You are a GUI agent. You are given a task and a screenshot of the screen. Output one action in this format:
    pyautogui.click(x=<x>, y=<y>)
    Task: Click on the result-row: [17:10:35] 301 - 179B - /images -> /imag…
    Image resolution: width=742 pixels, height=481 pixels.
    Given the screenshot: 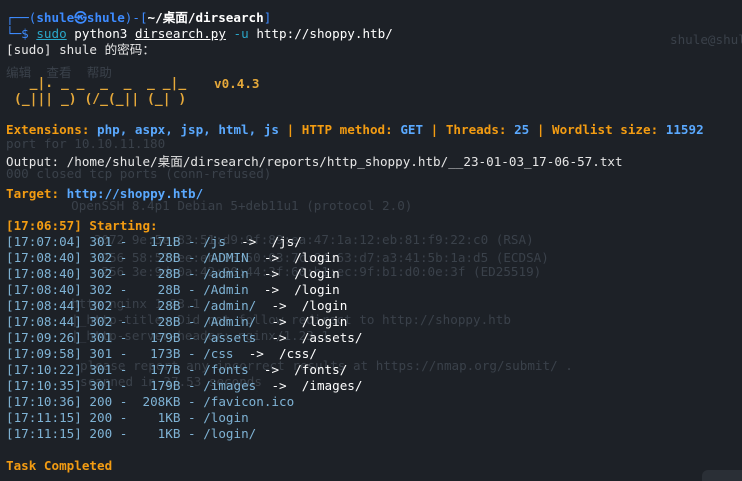 What is the action you would take?
    pyautogui.click(x=184, y=385)
    